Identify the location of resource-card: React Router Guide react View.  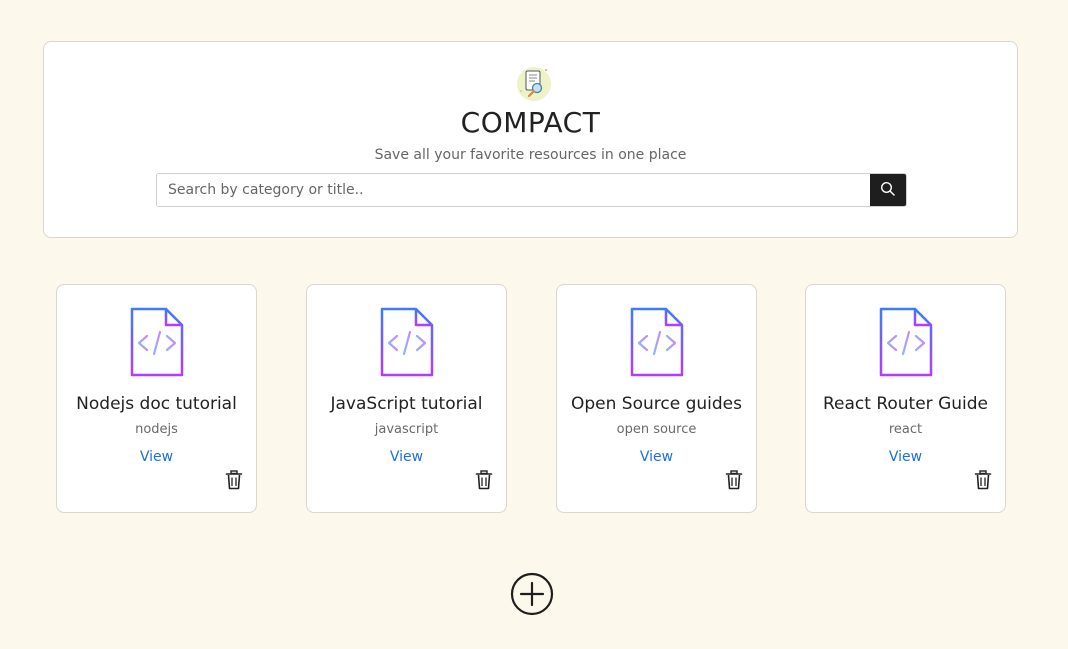
(905, 398).